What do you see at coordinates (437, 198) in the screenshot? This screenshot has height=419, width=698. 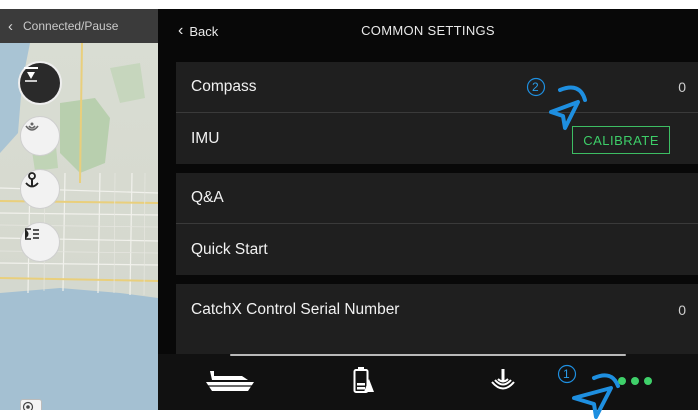 I see `qa-row: Q&A` at bounding box center [437, 198].